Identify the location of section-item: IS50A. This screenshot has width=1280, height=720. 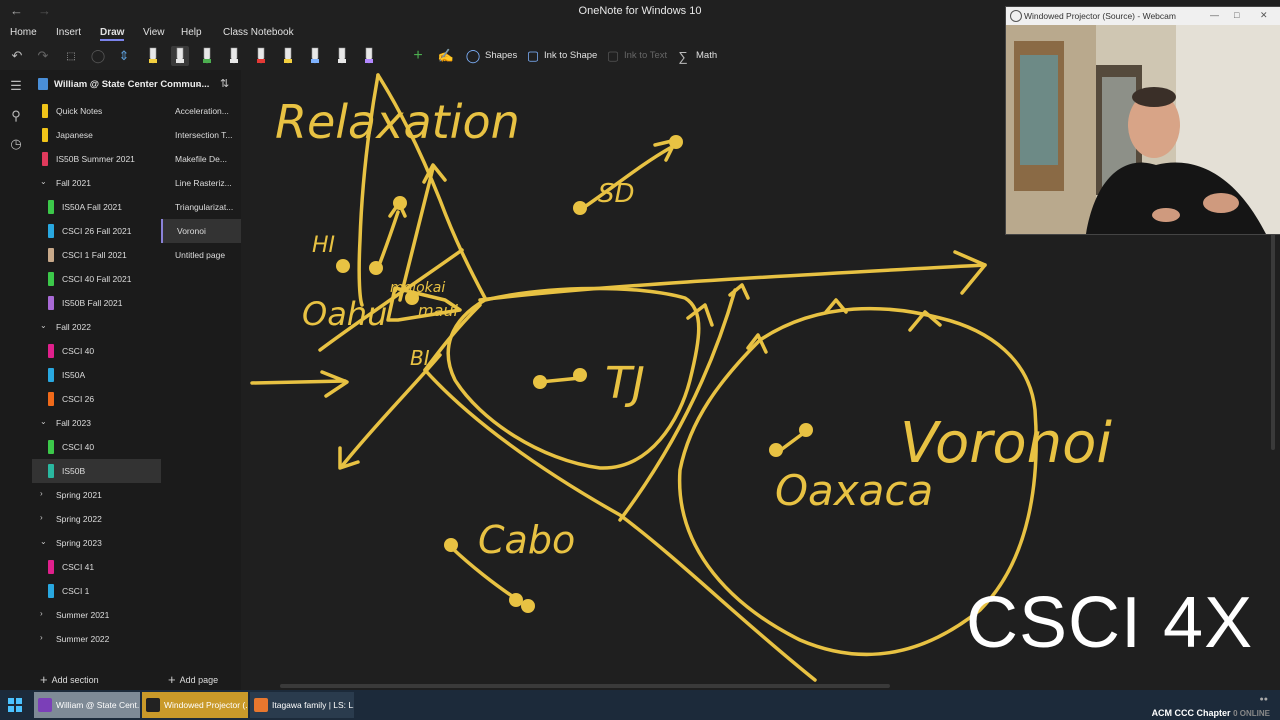
(96, 375).